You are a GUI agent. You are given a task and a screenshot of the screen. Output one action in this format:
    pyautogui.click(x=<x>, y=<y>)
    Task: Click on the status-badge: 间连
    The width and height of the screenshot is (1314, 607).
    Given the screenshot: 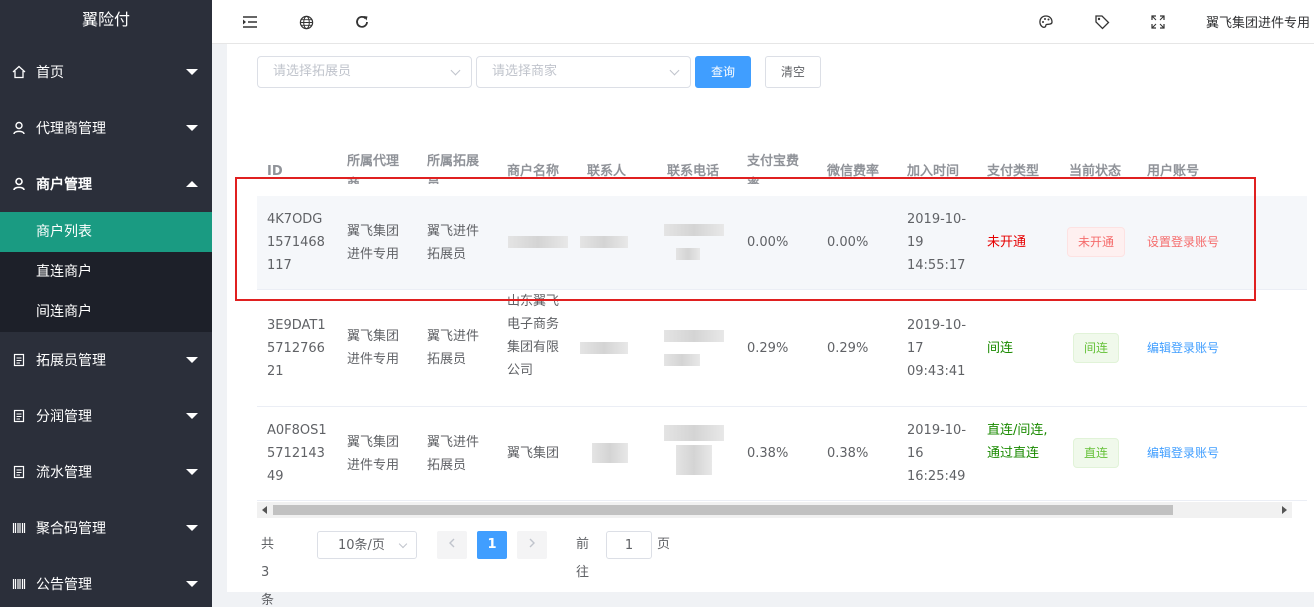 What is the action you would take?
    pyautogui.click(x=1096, y=348)
    